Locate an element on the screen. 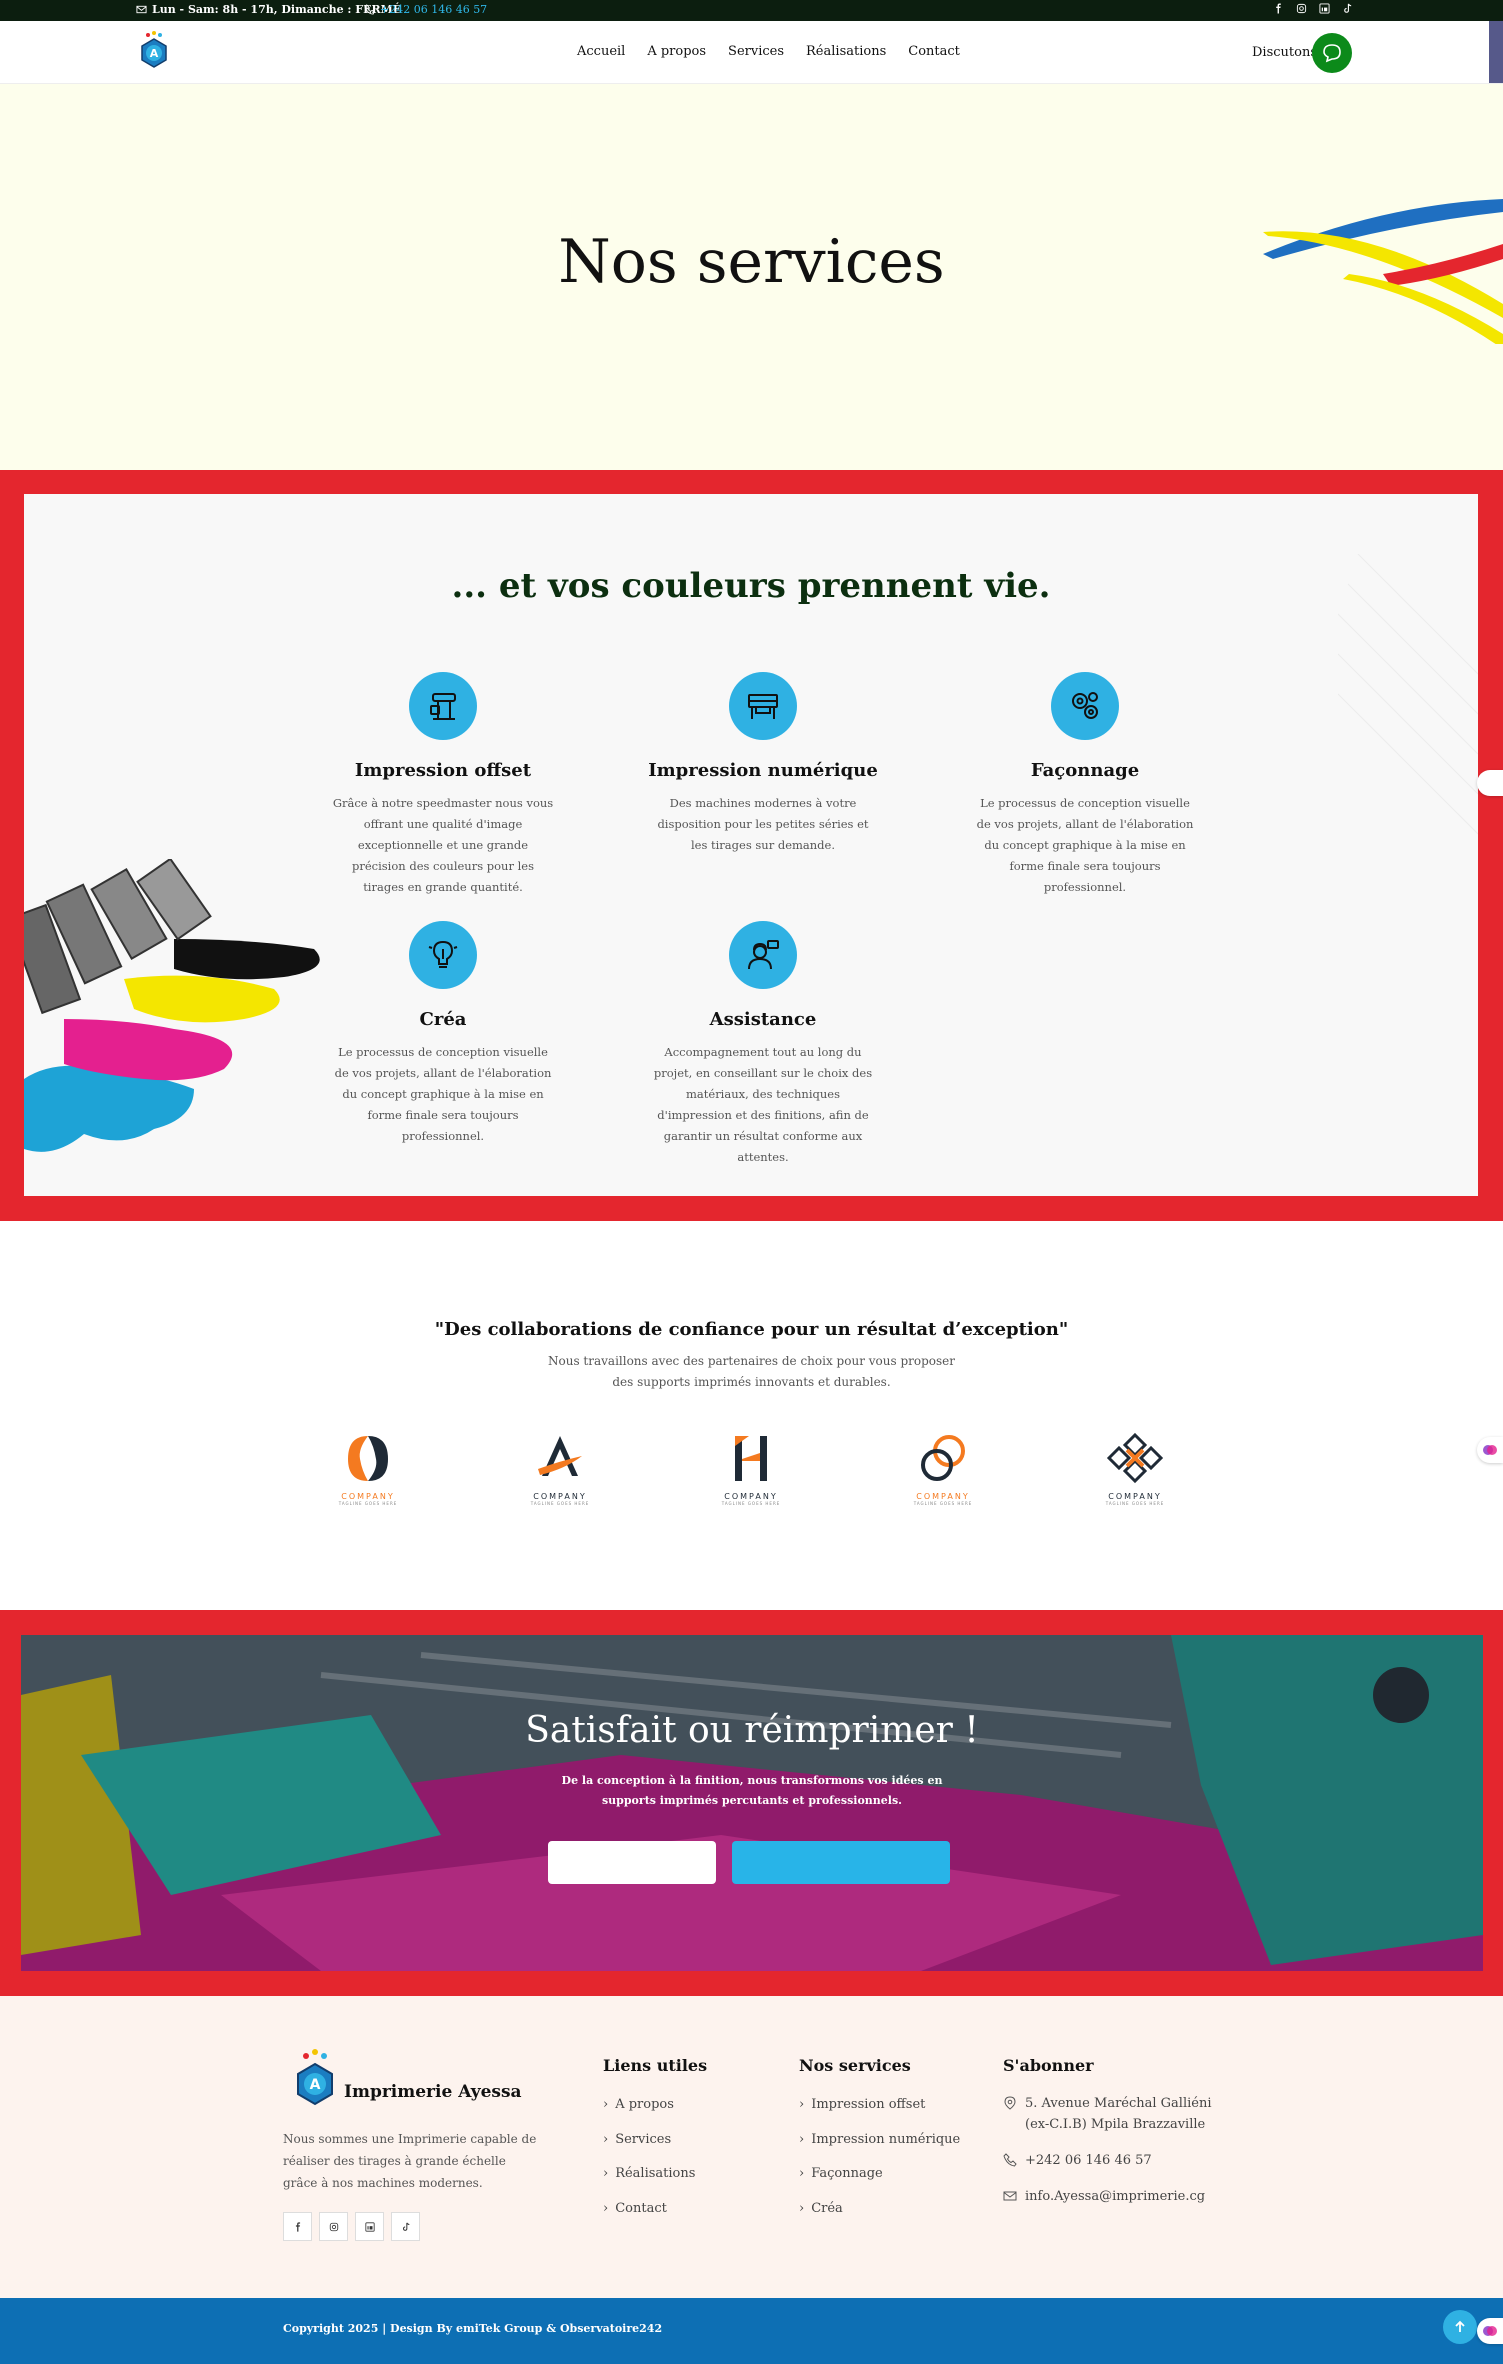  ayessa-logo: A is located at coordinates (154, 52).